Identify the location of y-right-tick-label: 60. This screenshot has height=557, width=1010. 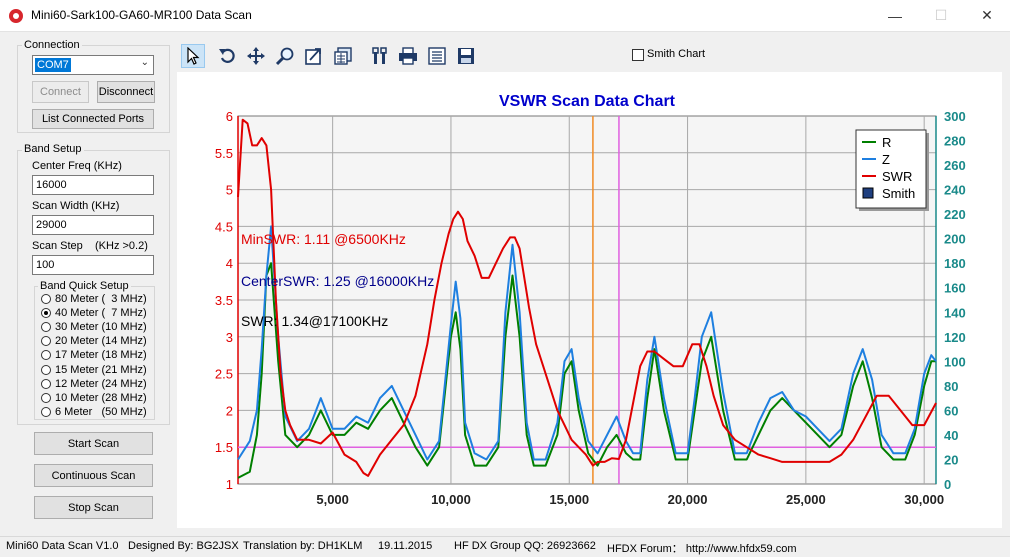
(951, 410).